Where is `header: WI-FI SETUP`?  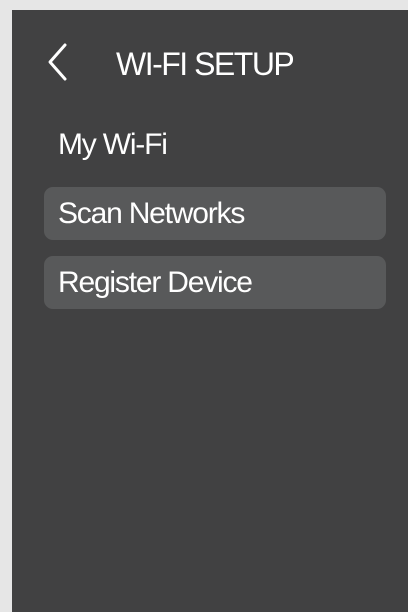 header: WI-FI SETUP is located at coordinates (210, 62).